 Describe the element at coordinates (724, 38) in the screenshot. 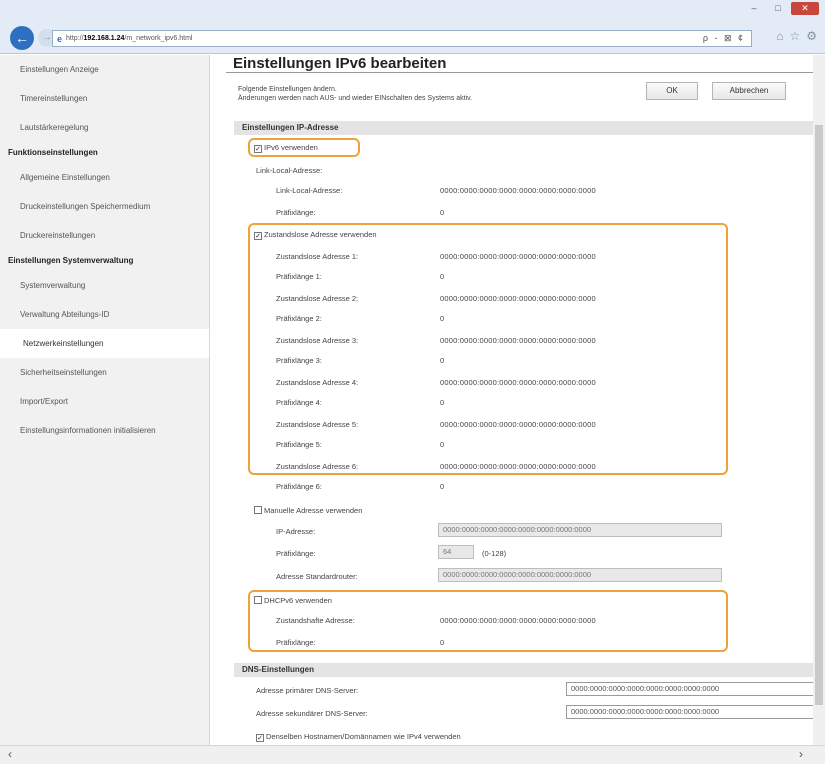

I see `address-tools-icon: ρ - ⊠ ¢` at that location.